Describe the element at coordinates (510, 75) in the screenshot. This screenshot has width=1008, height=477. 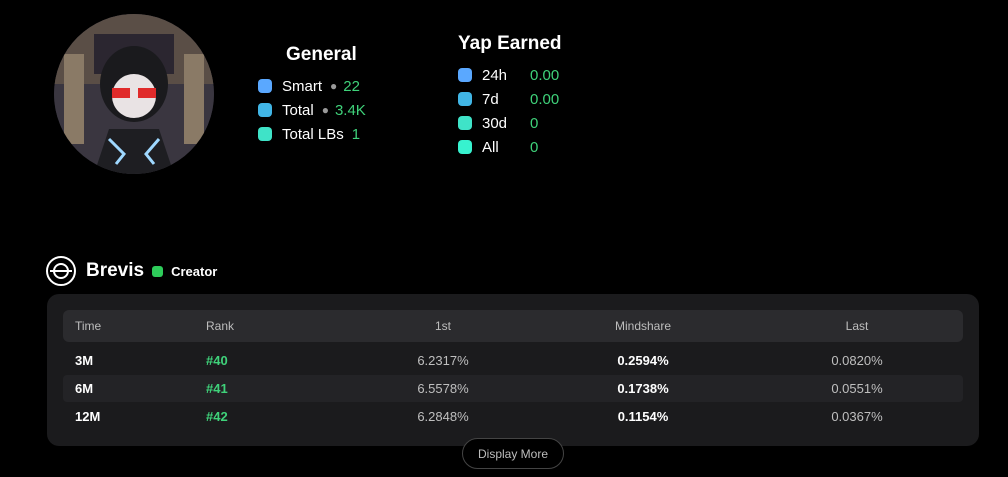
I see `yap-row-24h: 24h 0.00` at that location.